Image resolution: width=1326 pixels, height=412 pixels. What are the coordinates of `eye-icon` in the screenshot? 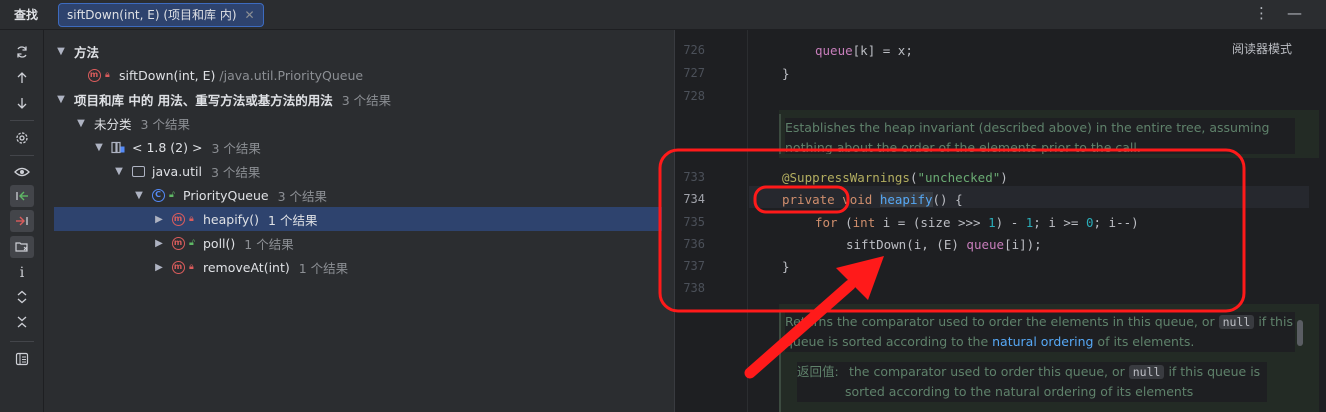 It's located at (22, 172).